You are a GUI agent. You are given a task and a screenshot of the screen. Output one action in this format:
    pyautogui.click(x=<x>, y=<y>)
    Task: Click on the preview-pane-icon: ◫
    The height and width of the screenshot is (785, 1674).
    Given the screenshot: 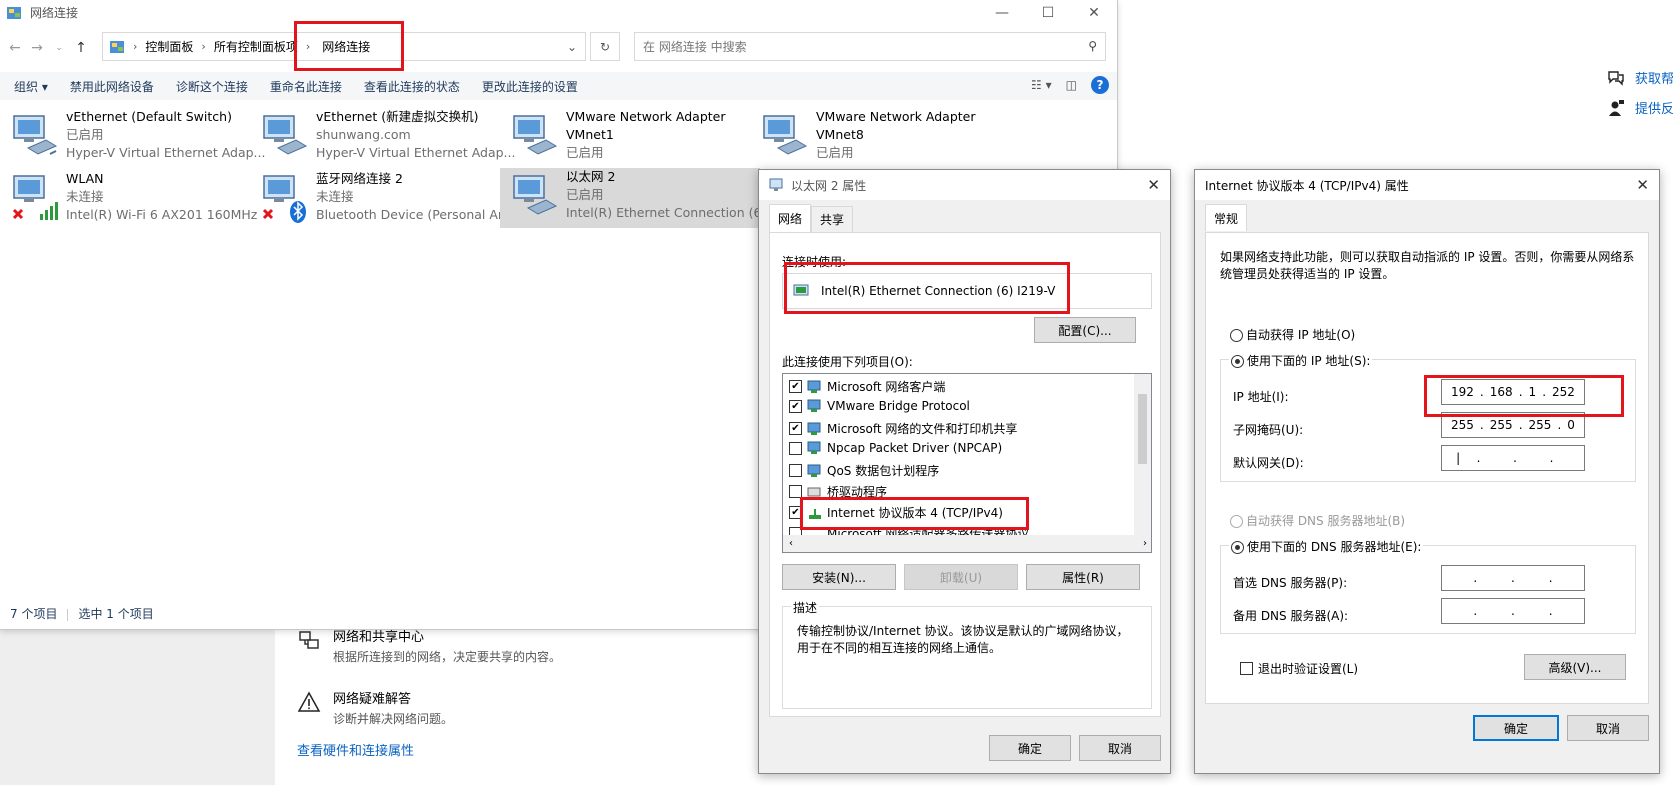 What is the action you would take?
    pyautogui.click(x=1071, y=85)
    